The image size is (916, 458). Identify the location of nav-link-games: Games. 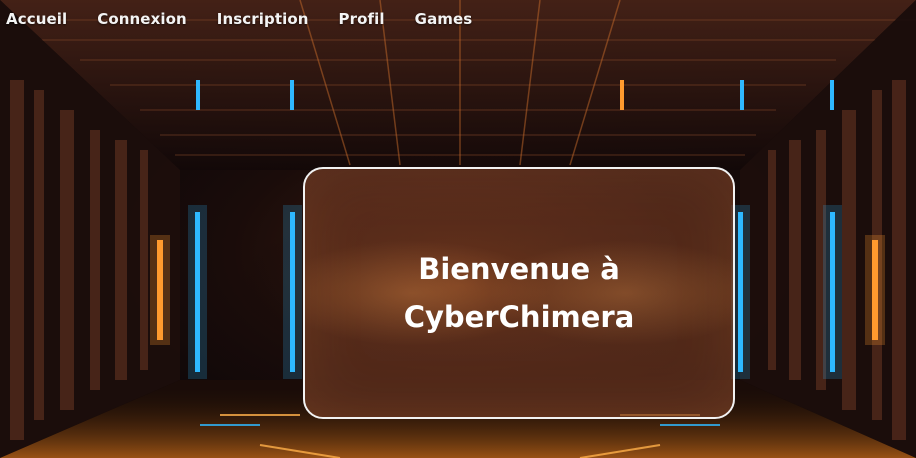
(444, 19).